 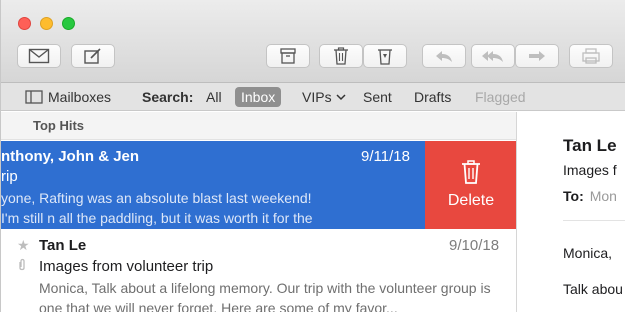 I want to click on message-sender: Tan Le, so click(x=63, y=245).